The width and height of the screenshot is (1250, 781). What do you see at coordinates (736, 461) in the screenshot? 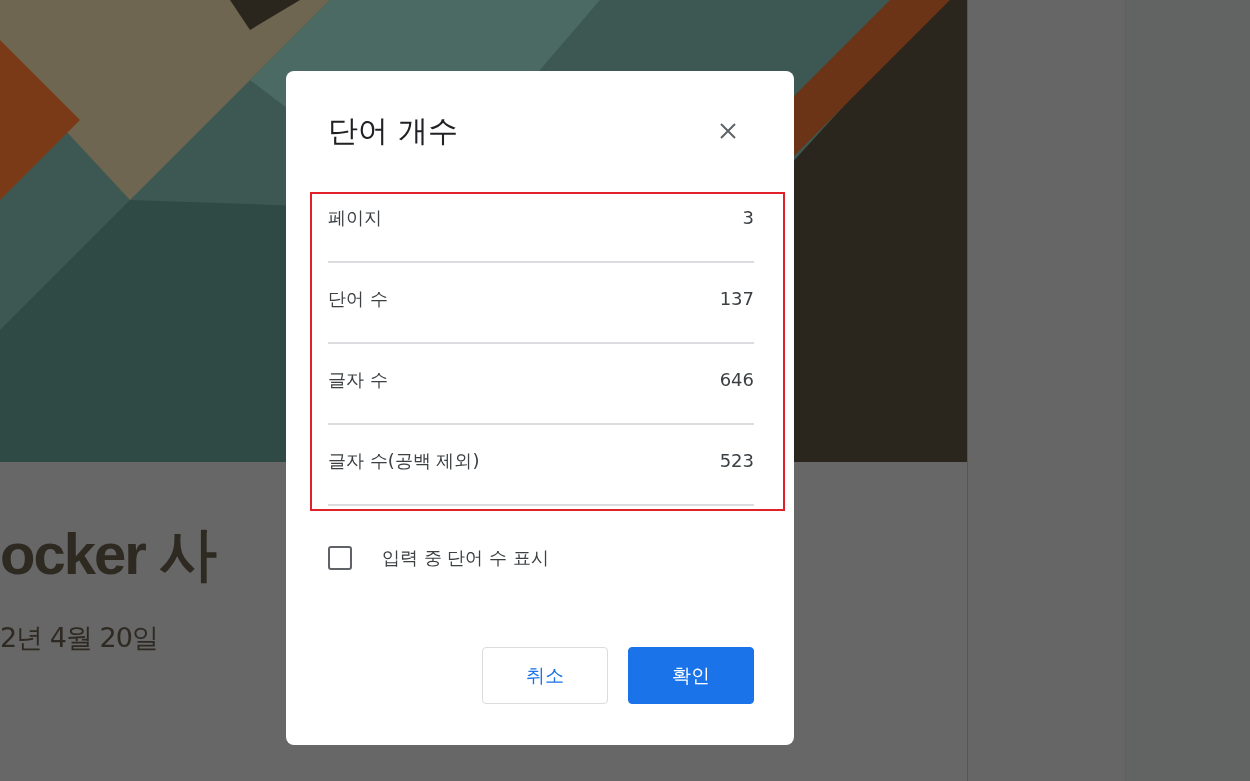
I see `stat-value: 523` at bounding box center [736, 461].